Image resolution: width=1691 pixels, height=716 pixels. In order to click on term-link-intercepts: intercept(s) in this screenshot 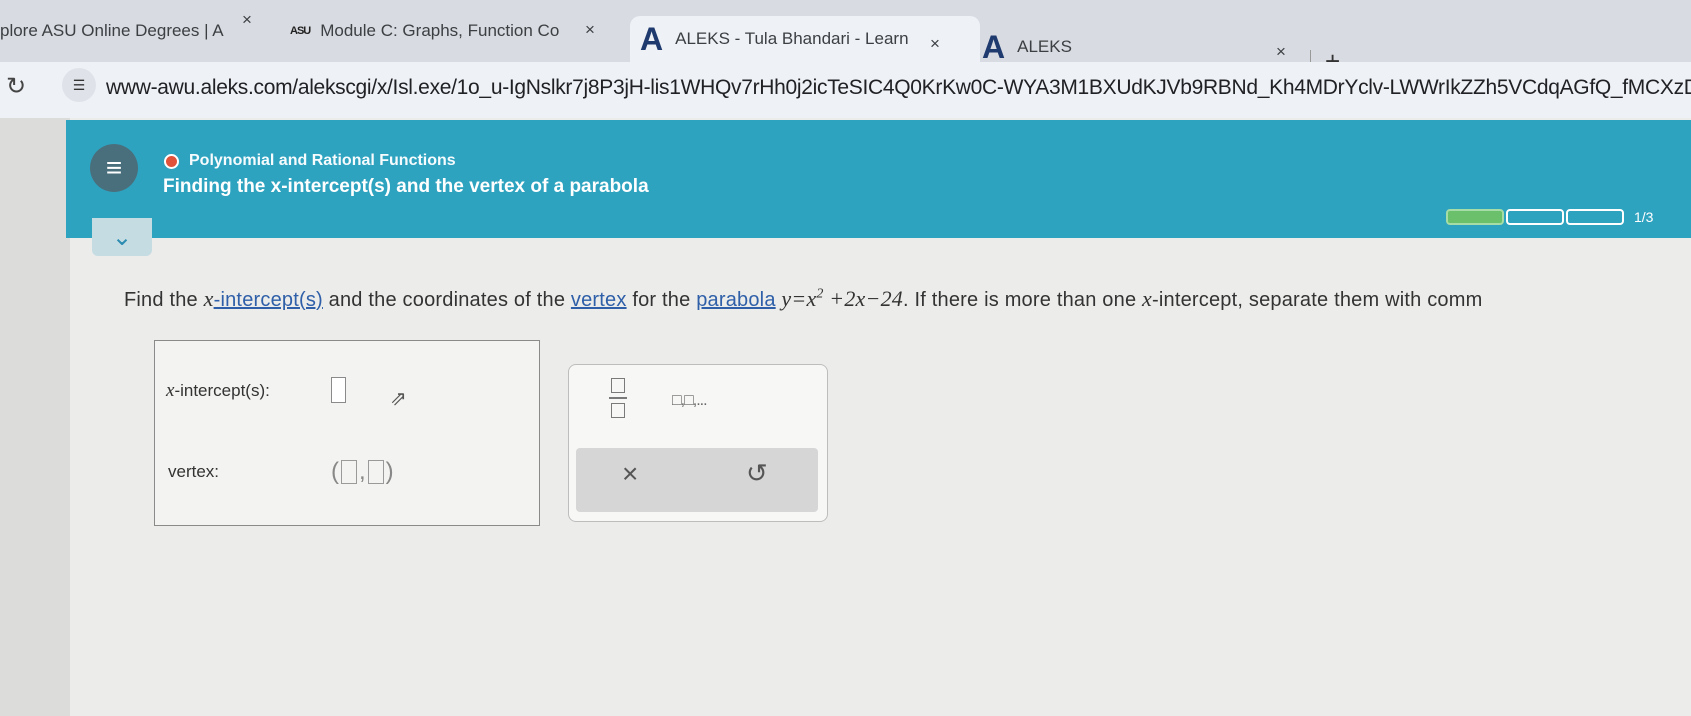, I will do `click(271, 300)`.